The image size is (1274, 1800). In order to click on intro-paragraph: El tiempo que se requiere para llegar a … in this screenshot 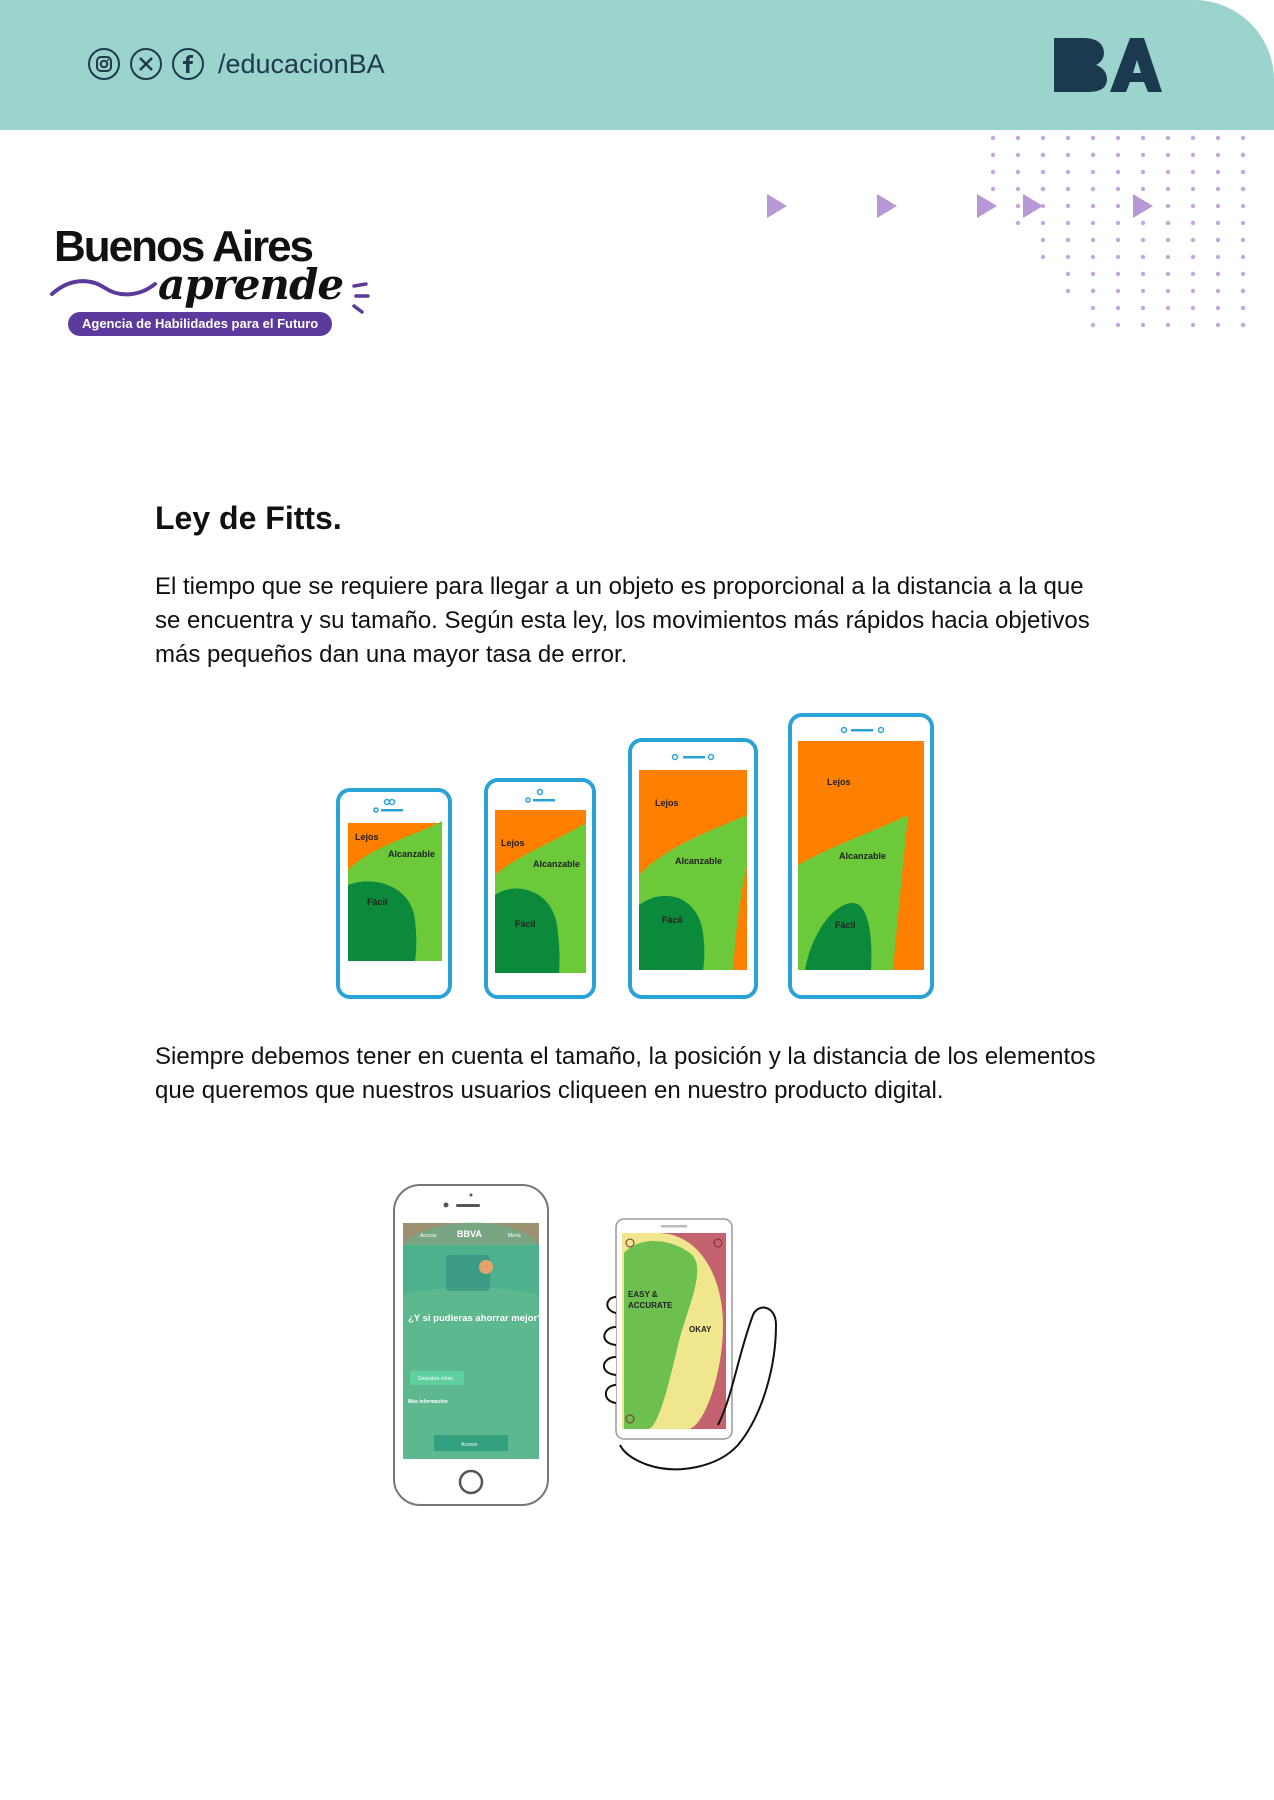, I will do `click(622, 620)`.